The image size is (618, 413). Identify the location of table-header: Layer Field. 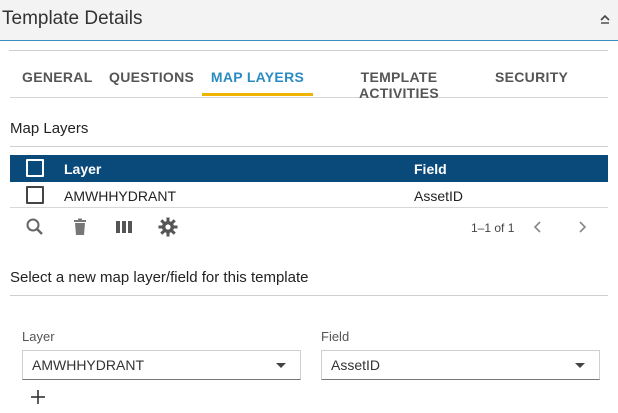
(309, 168).